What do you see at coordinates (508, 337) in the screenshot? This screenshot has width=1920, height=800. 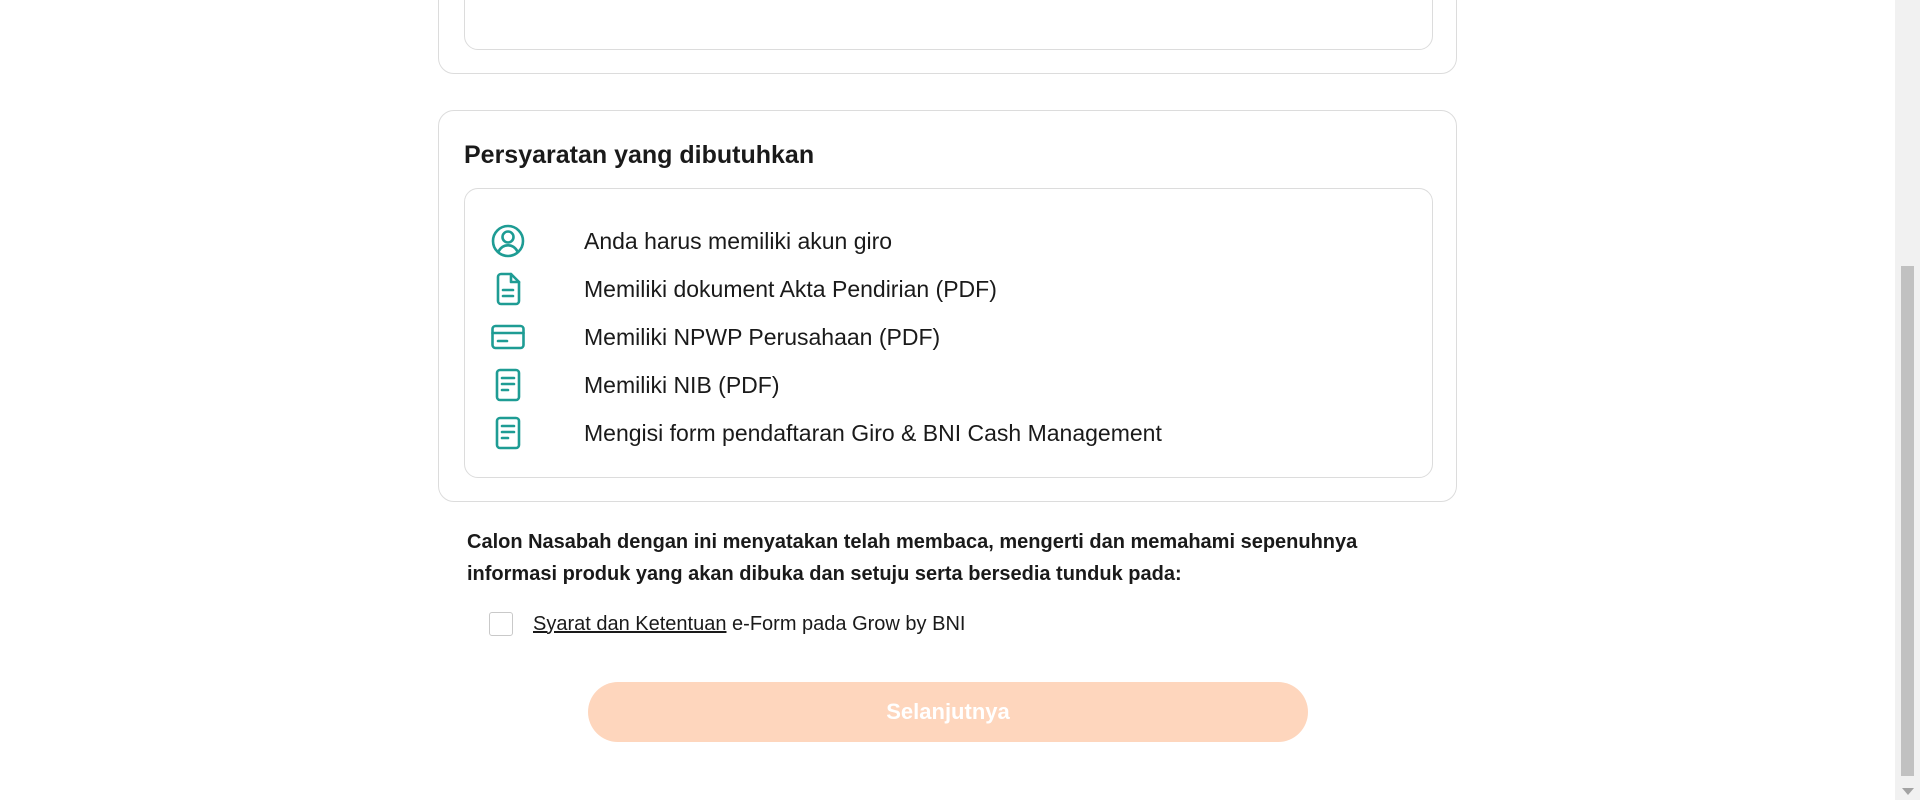 I see `card-icon` at bounding box center [508, 337].